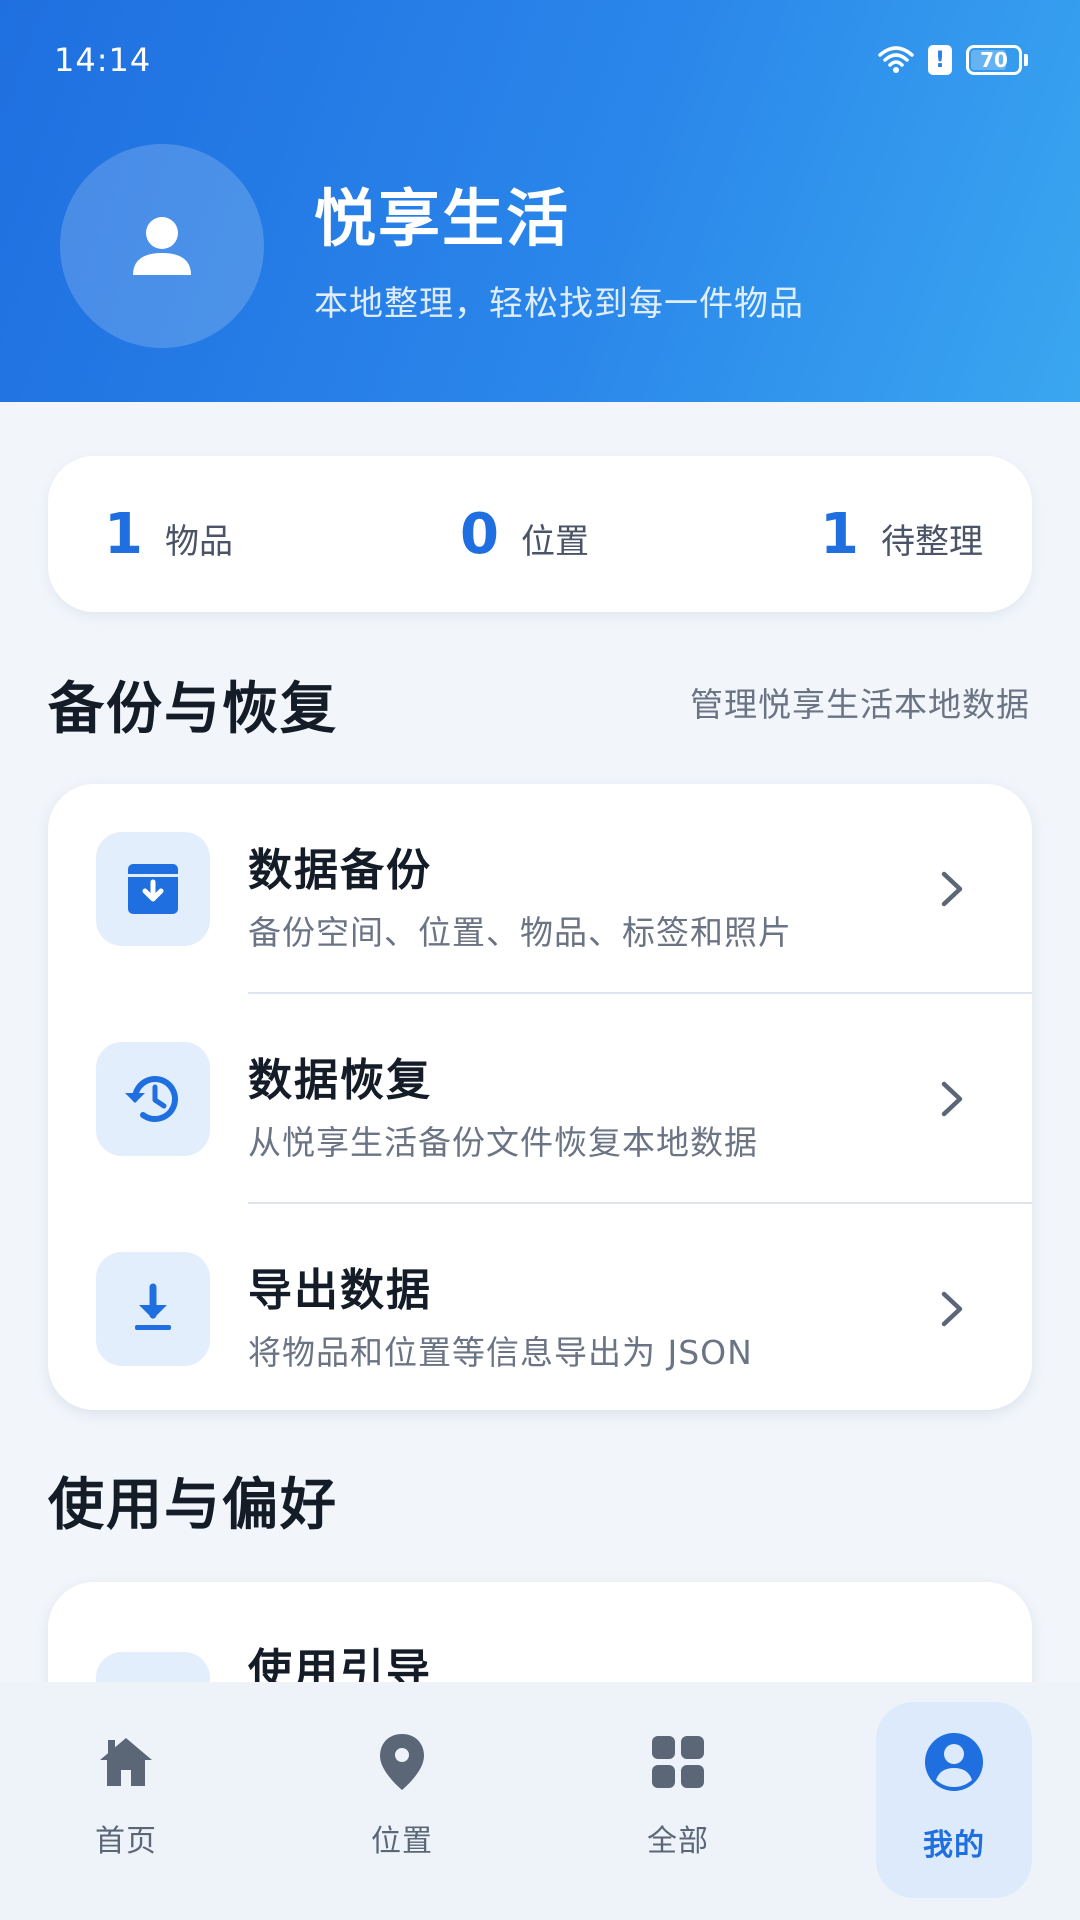 The height and width of the screenshot is (1920, 1080). I want to click on nav-label: 位置, so click(402, 1841).